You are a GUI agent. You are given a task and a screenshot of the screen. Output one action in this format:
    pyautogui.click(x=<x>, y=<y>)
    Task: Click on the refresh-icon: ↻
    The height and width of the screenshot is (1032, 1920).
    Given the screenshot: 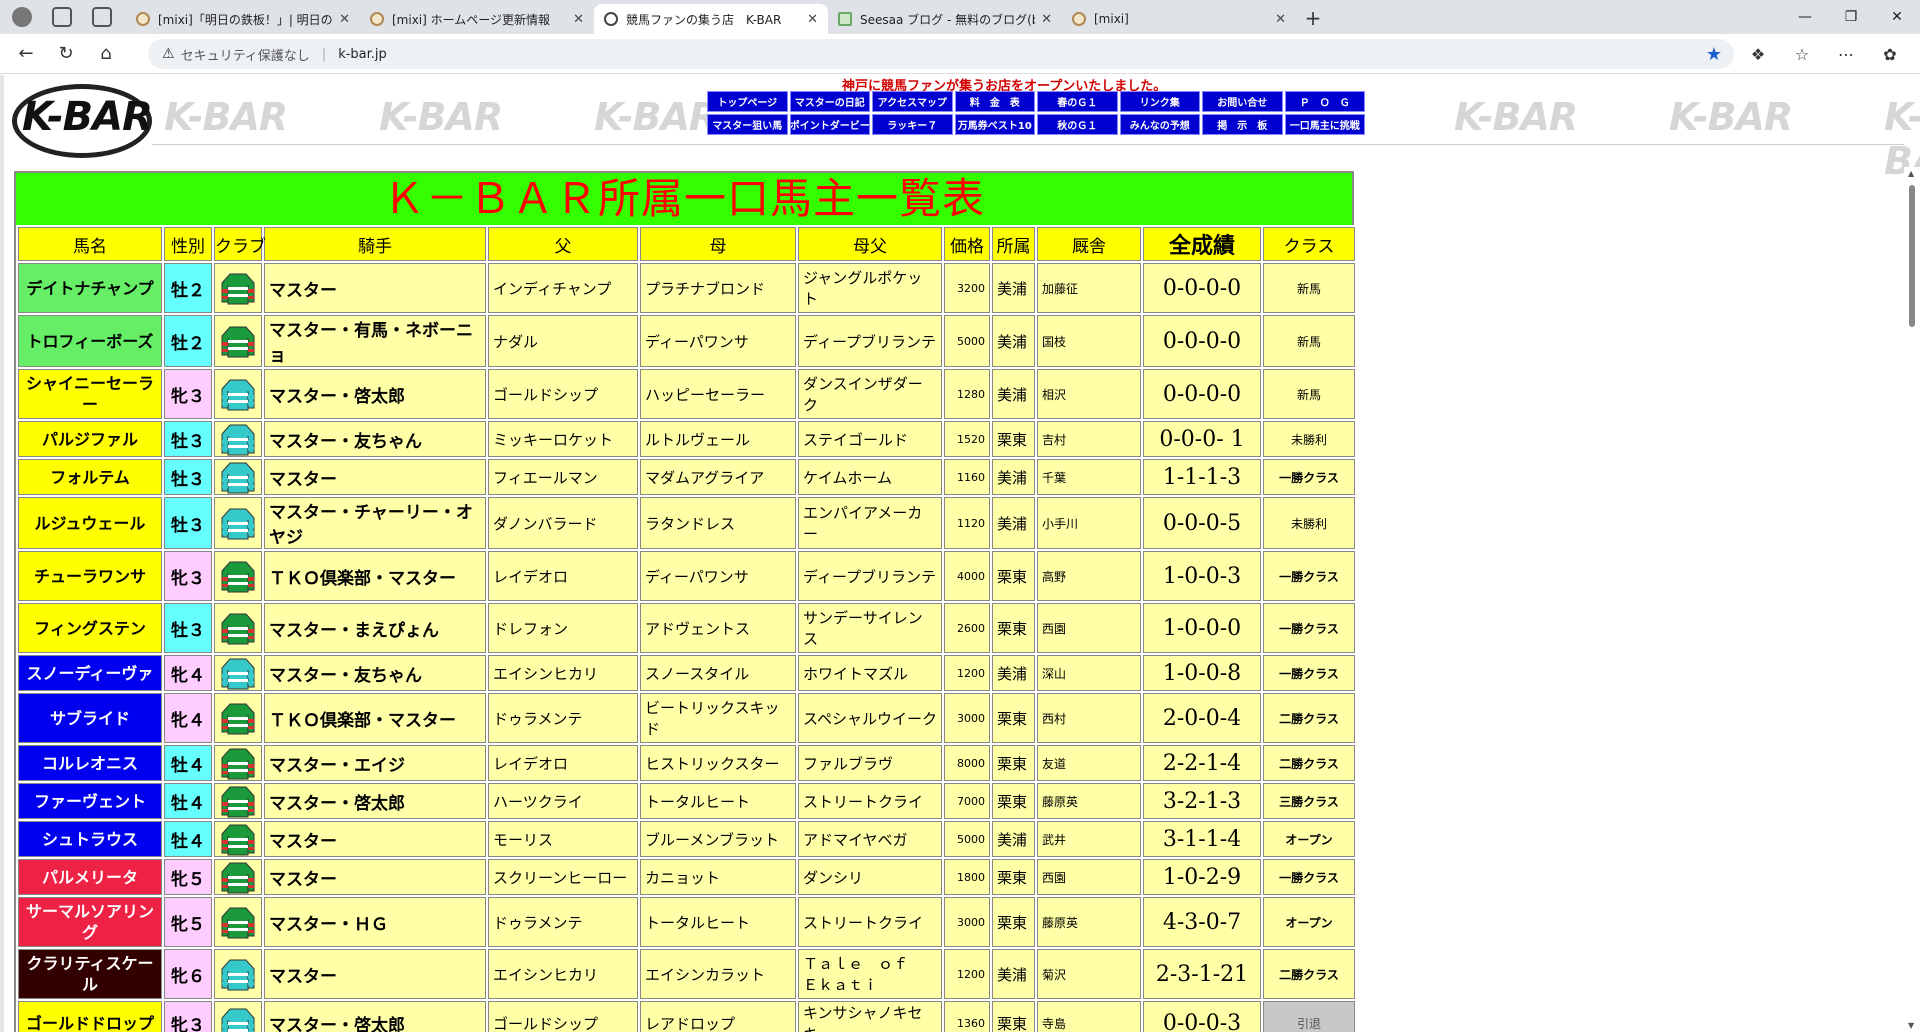 What is the action you would take?
    pyautogui.click(x=66, y=53)
    